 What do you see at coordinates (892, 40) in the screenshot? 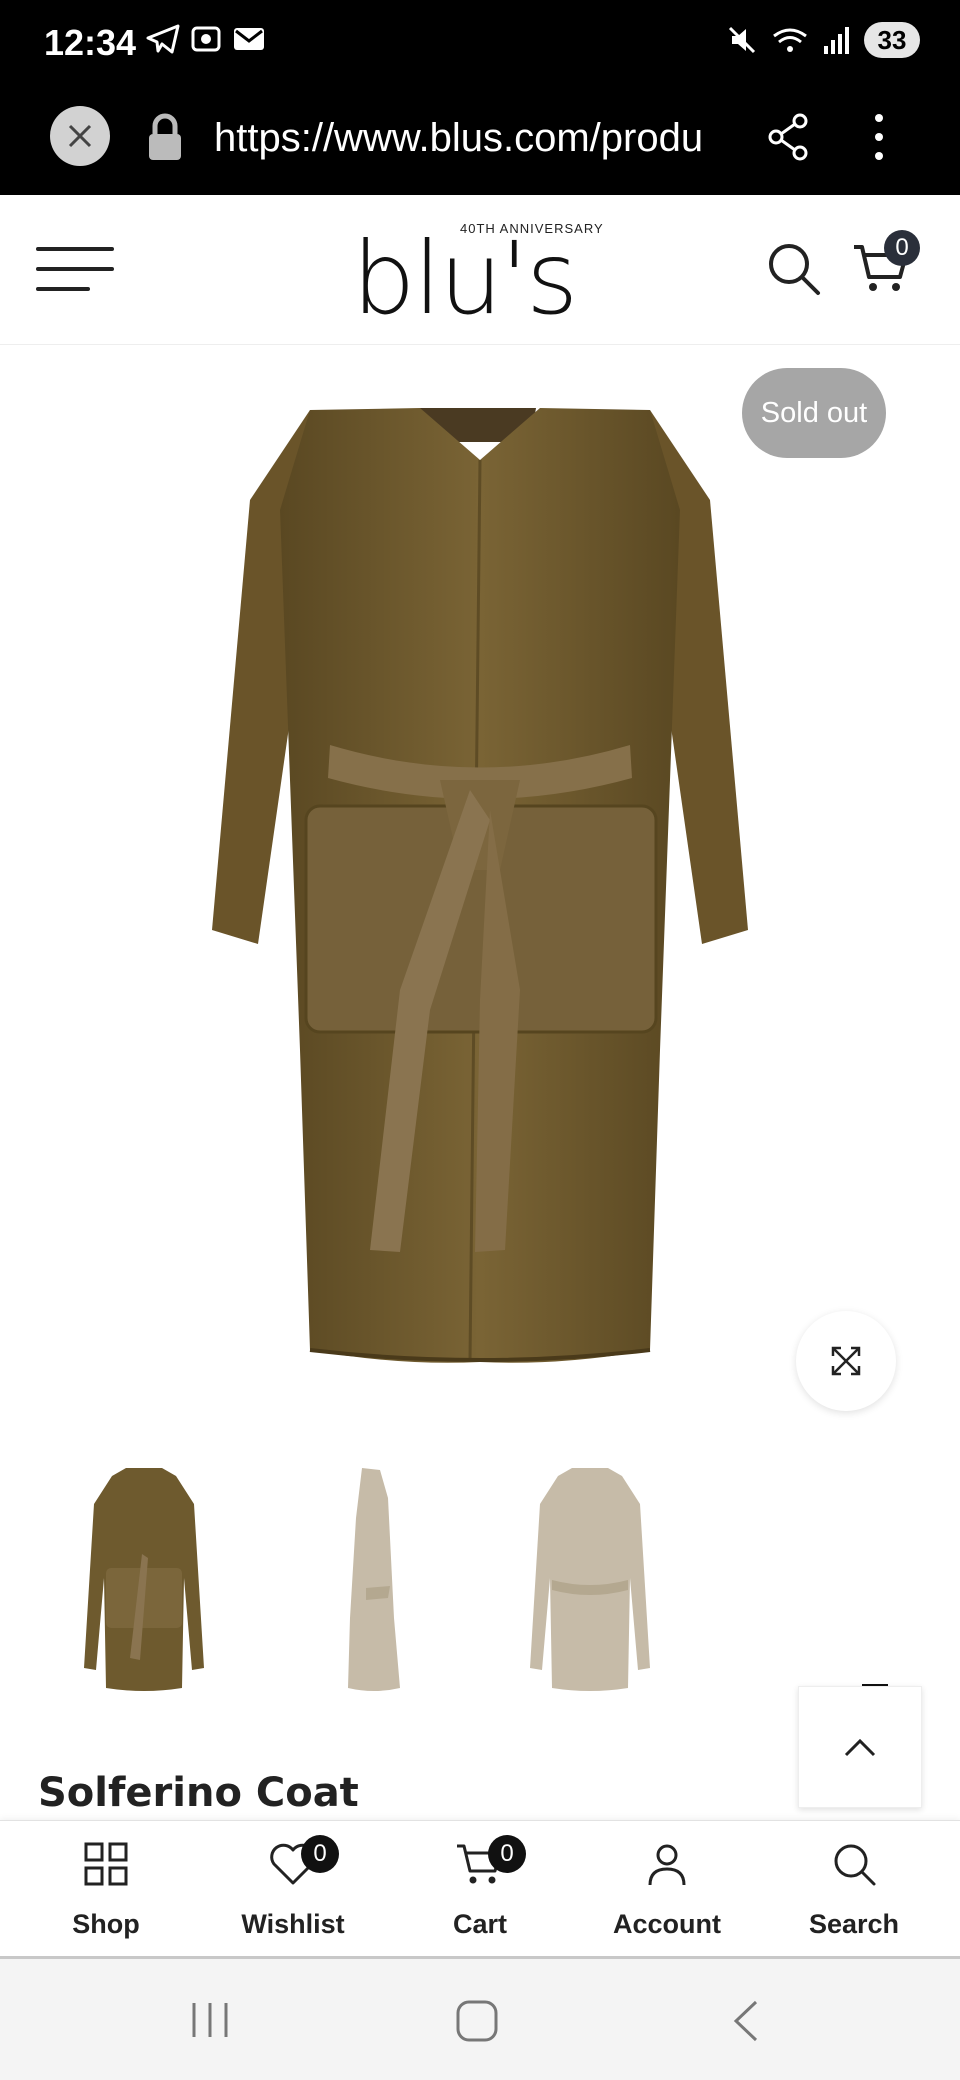
I see `battery-indicator: 33` at bounding box center [892, 40].